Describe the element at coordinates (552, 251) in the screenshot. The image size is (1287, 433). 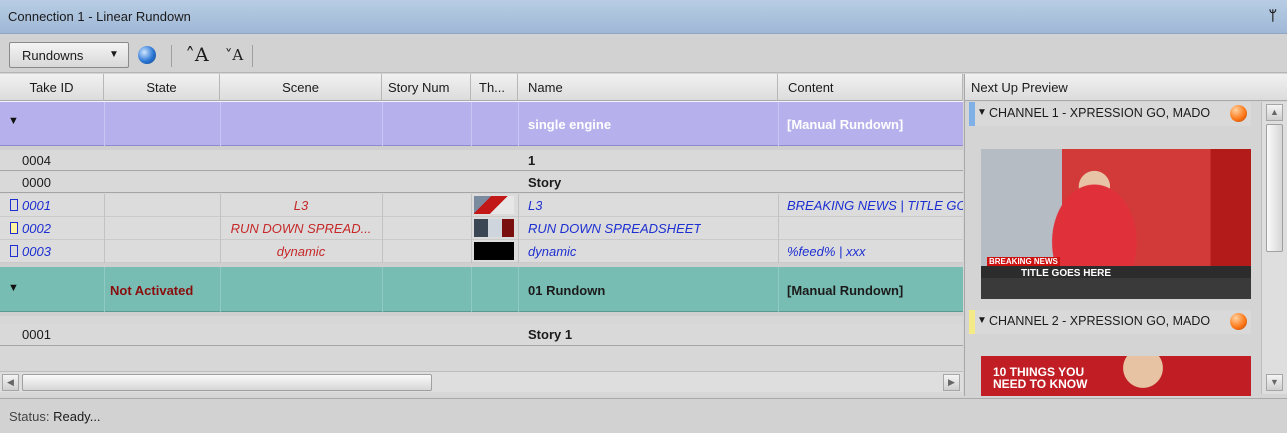
I see `take-name: dynamic` at that location.